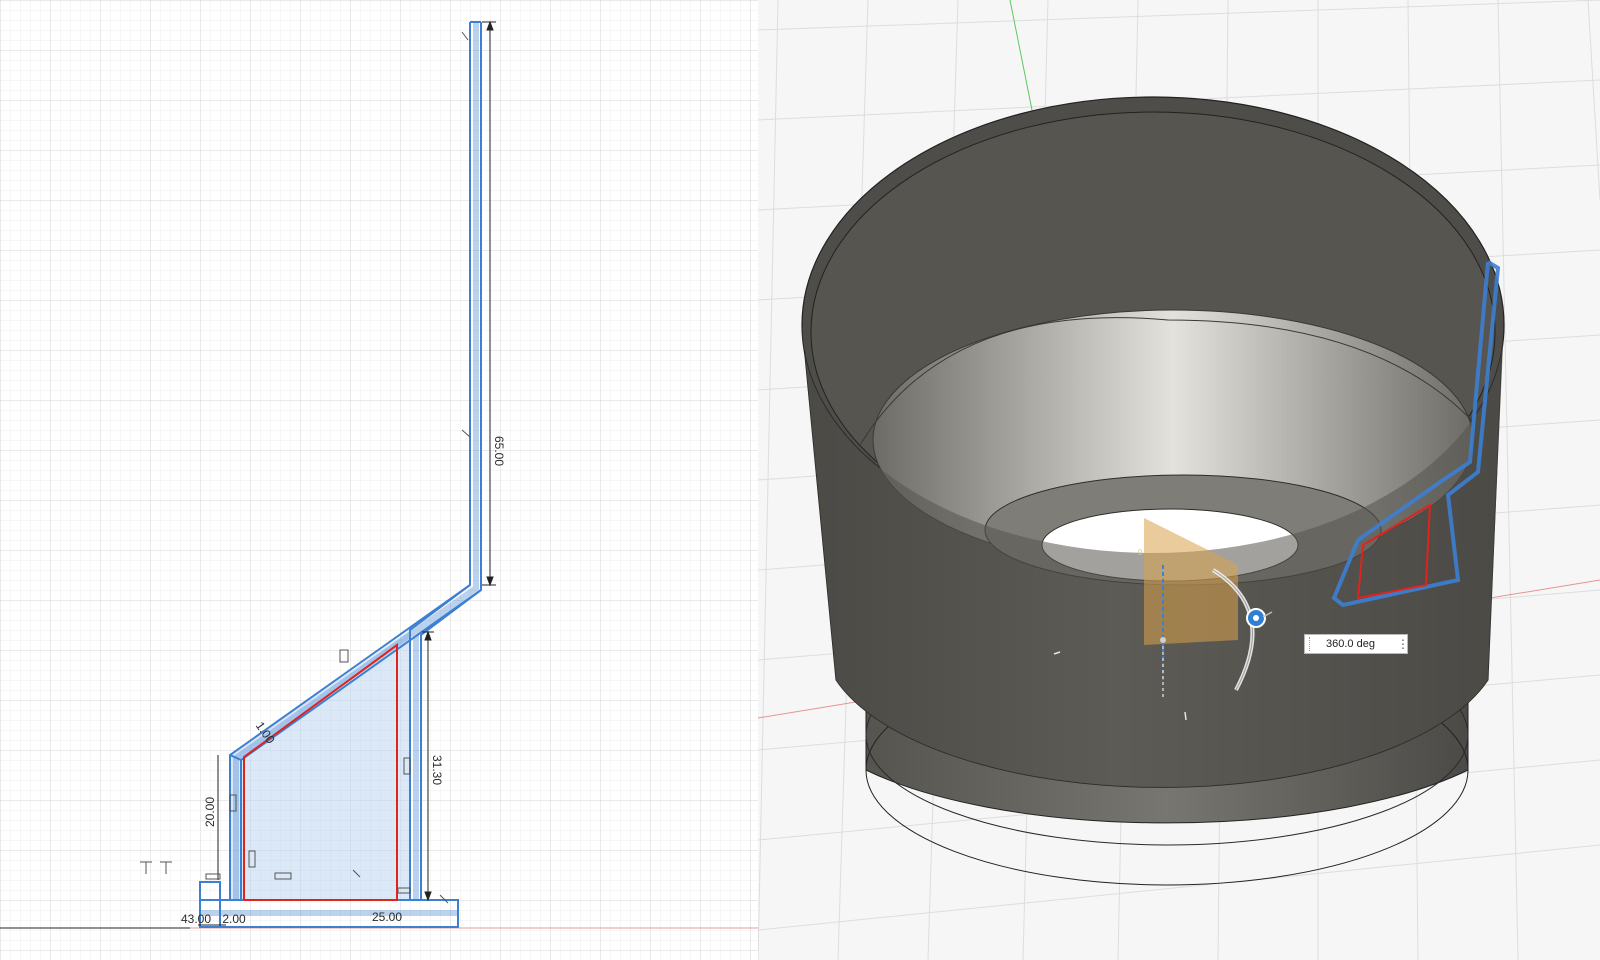  Describe the element at coordinates (437, 770) in the screenshot. I see `dim-31-30: 31.30` at that location.